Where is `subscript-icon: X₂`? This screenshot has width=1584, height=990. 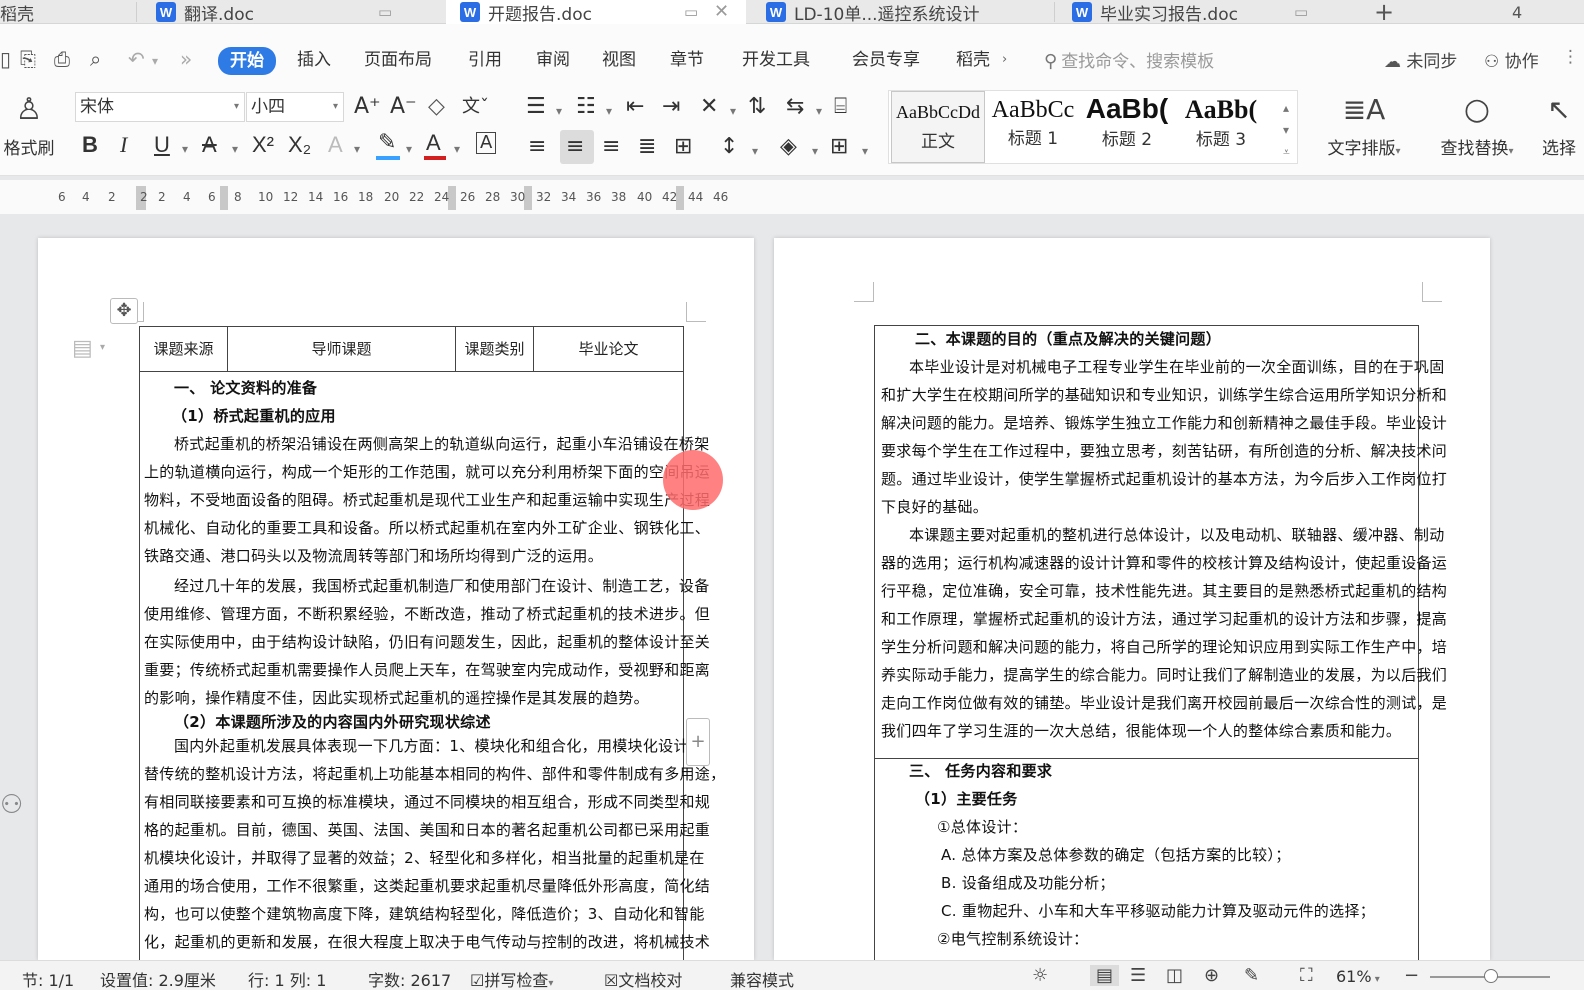
subscript-icon: X₂ is located at coordinates (299, 145).